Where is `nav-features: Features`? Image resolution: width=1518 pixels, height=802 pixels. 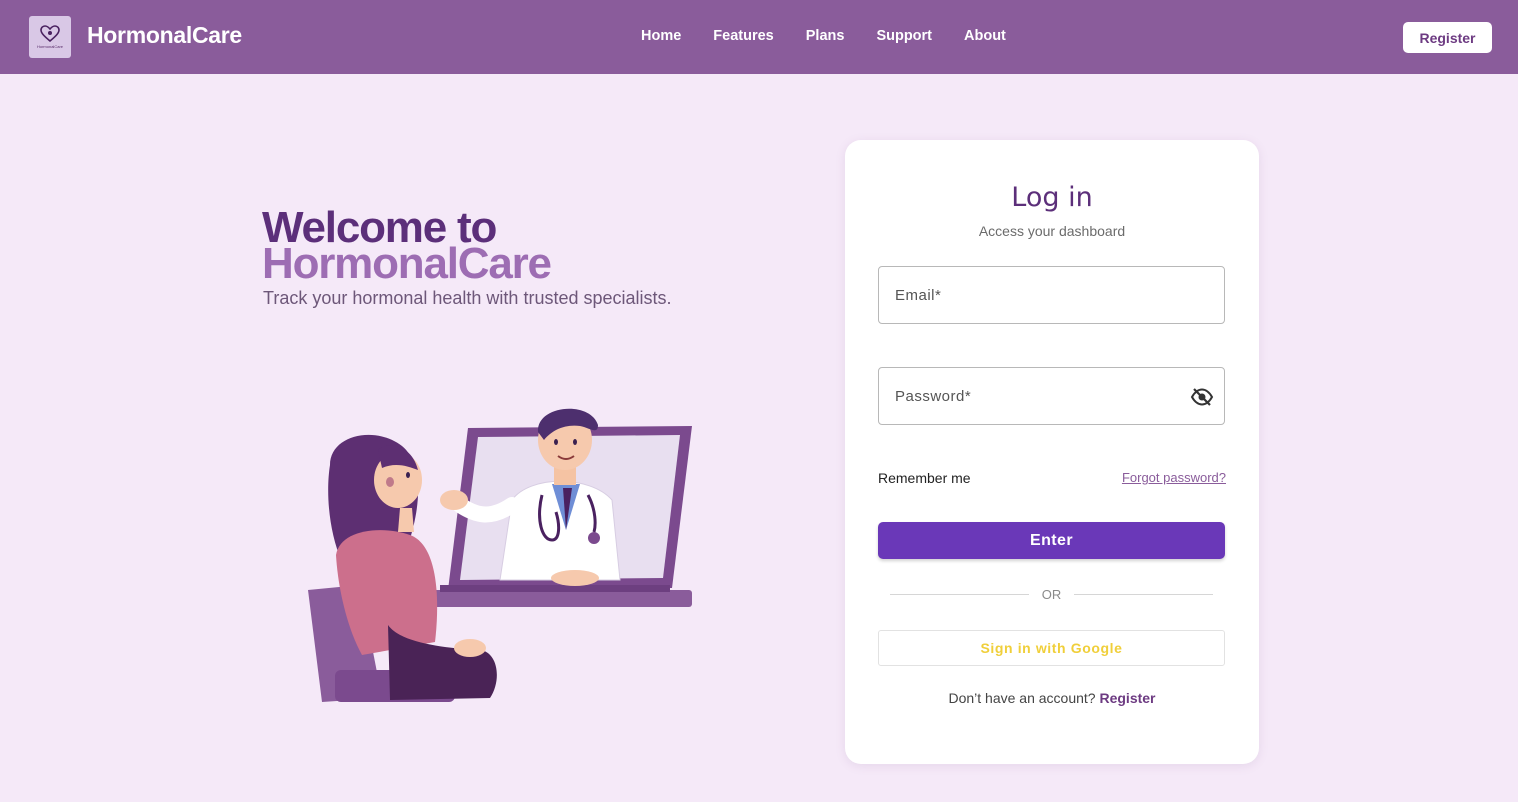
nav-features: Features is located at coordinates (743, 36).